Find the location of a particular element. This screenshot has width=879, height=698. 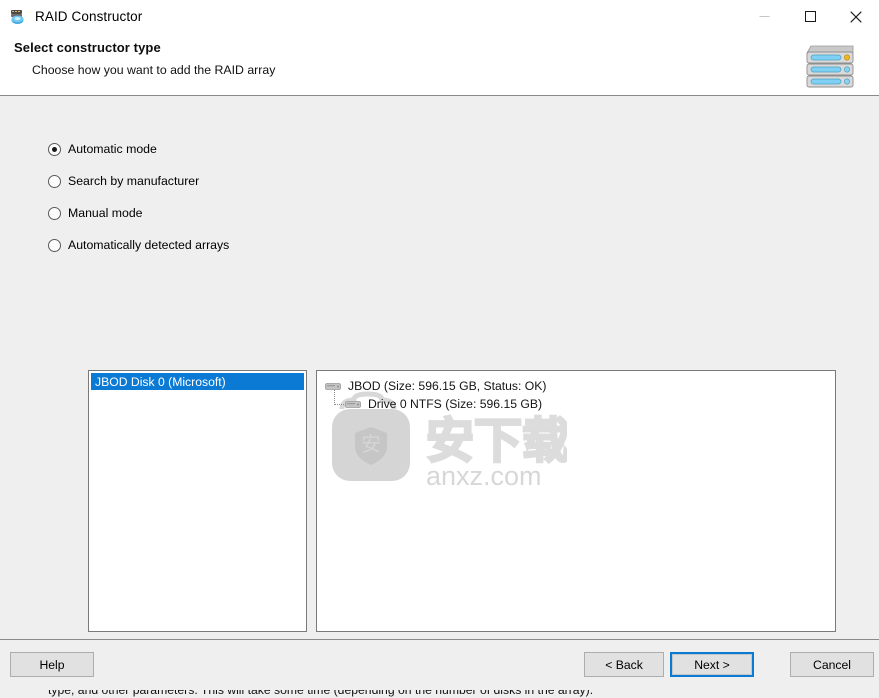

back-button: < Back is located at coordinates (624, 664).